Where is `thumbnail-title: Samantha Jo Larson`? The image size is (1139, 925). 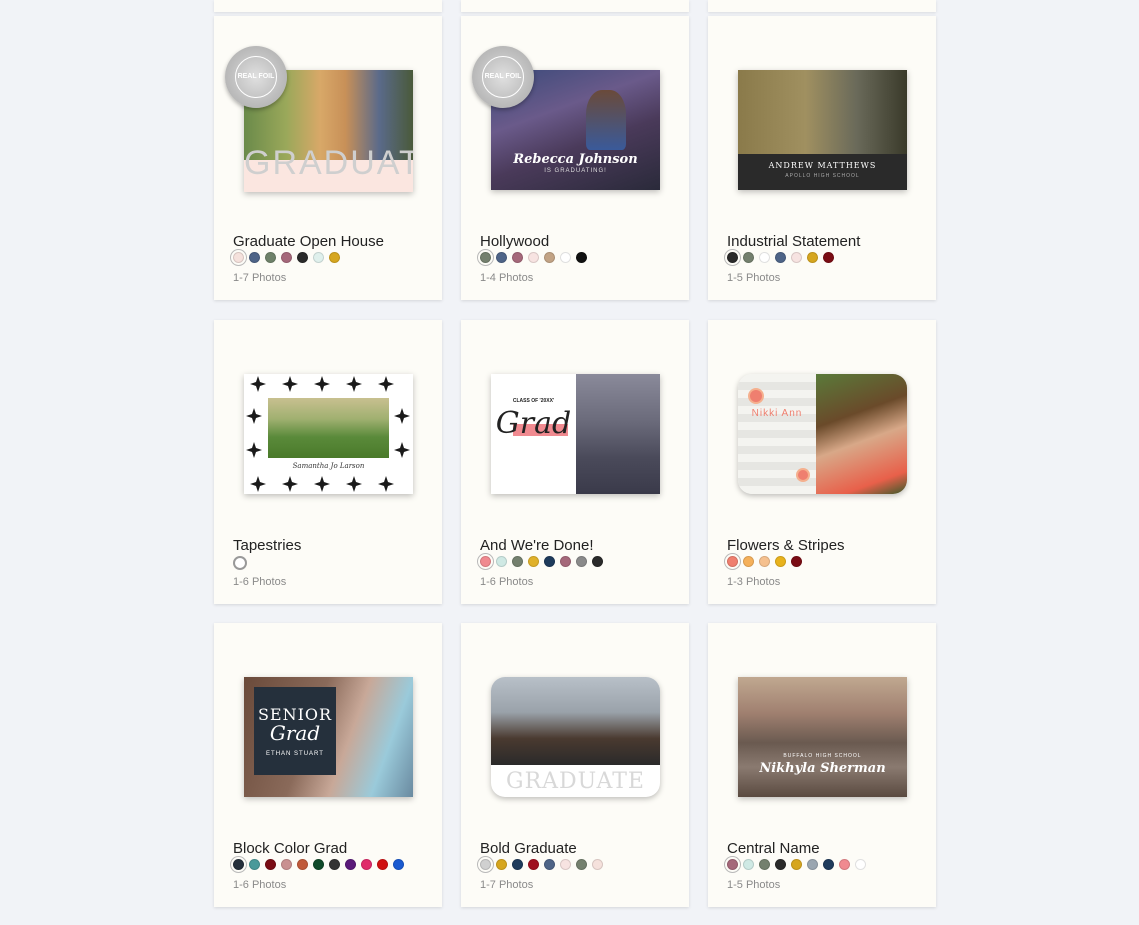
thumbnail-title: Samantha Jo Larson is located at coordinates (328, 466).